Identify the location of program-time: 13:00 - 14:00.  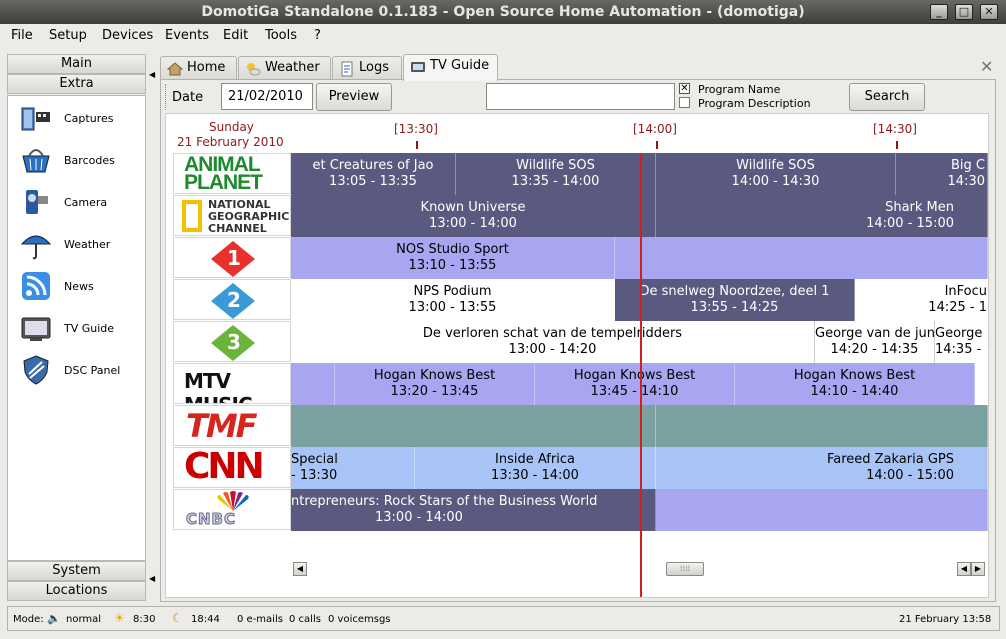
(473, 223).